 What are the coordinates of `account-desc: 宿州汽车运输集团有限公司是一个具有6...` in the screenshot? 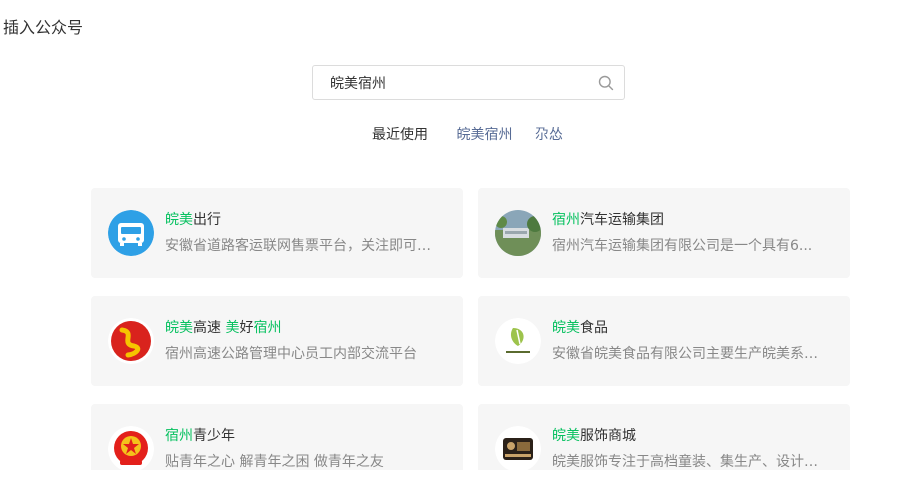 It's located at (682, 246).